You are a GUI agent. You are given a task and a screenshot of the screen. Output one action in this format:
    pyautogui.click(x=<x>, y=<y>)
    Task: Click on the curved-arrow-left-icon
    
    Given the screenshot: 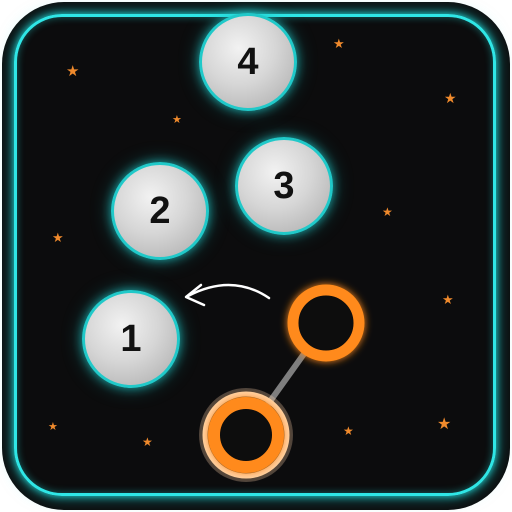 What is the action you would take?
    pyautogui.click(x=227, y=295)
    